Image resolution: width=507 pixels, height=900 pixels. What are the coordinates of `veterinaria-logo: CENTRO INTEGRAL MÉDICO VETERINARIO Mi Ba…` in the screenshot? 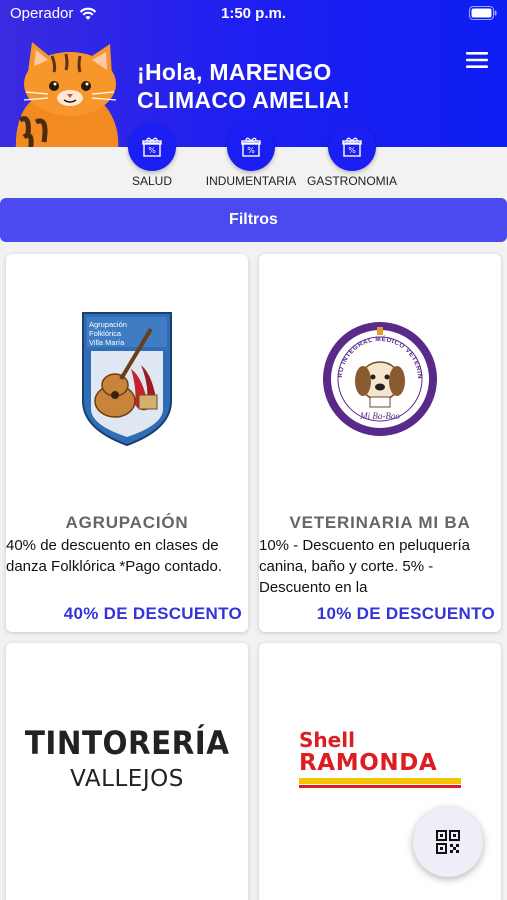 It's located at (378, 377).